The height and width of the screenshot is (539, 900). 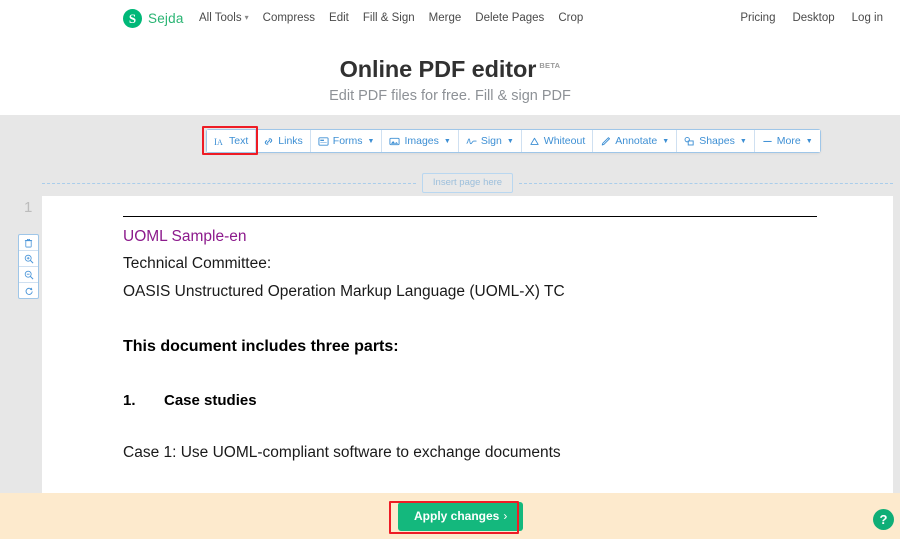 I want to click on toolbar-button-images: Images ▼, so click(x=420, y=141).